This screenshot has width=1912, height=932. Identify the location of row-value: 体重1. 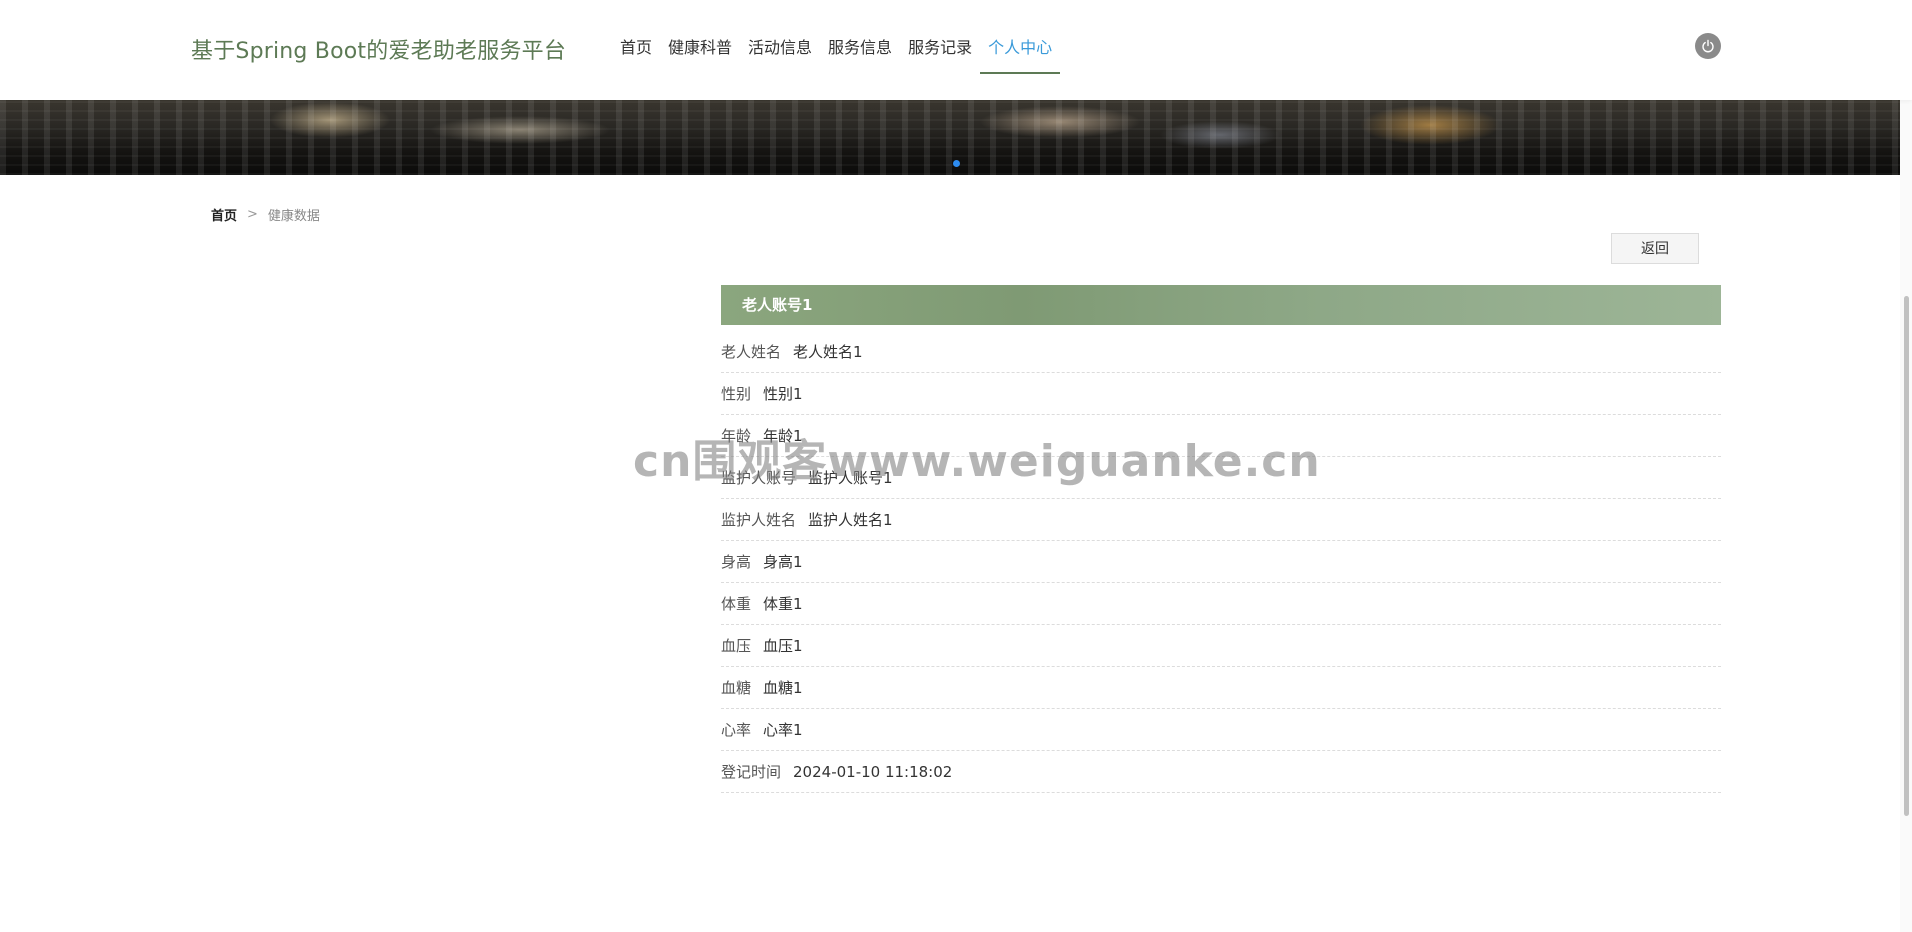
(783, 604).